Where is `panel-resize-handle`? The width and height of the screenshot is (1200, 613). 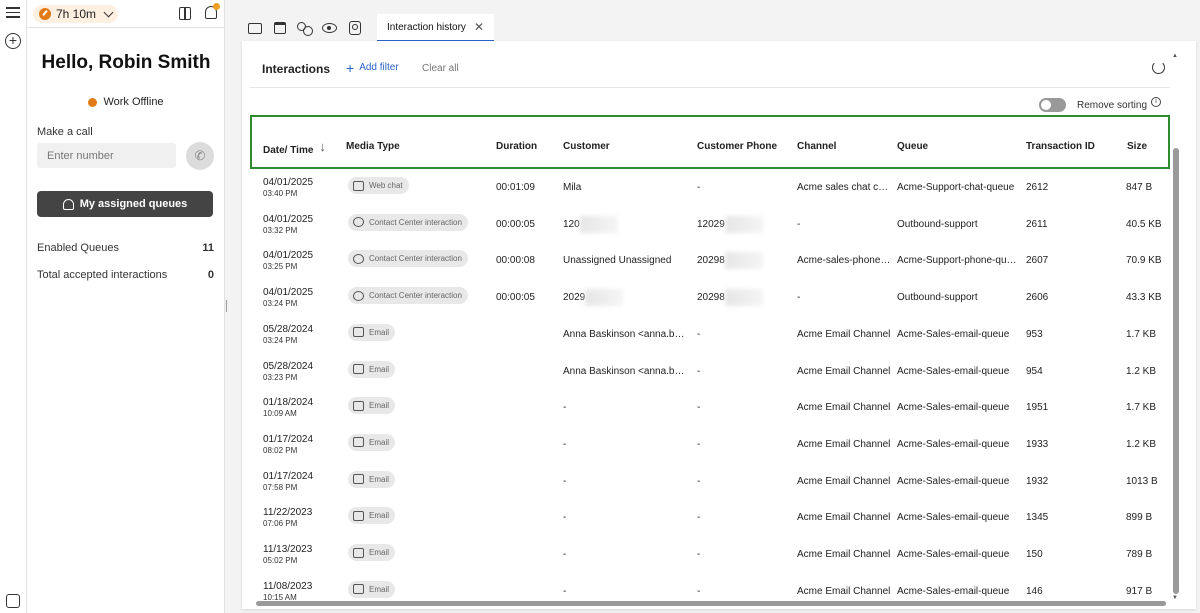 panel-resize-handle is located at coordinates (227, 306).